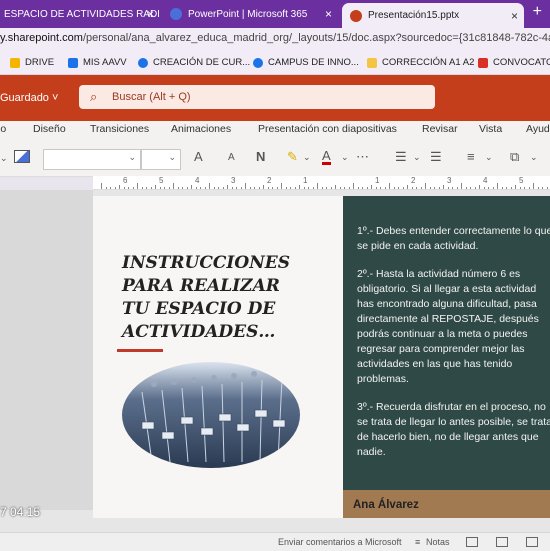 This screenshot has height=551, width=550. I want to click on notes-icon: ≡, so click(417, 542).